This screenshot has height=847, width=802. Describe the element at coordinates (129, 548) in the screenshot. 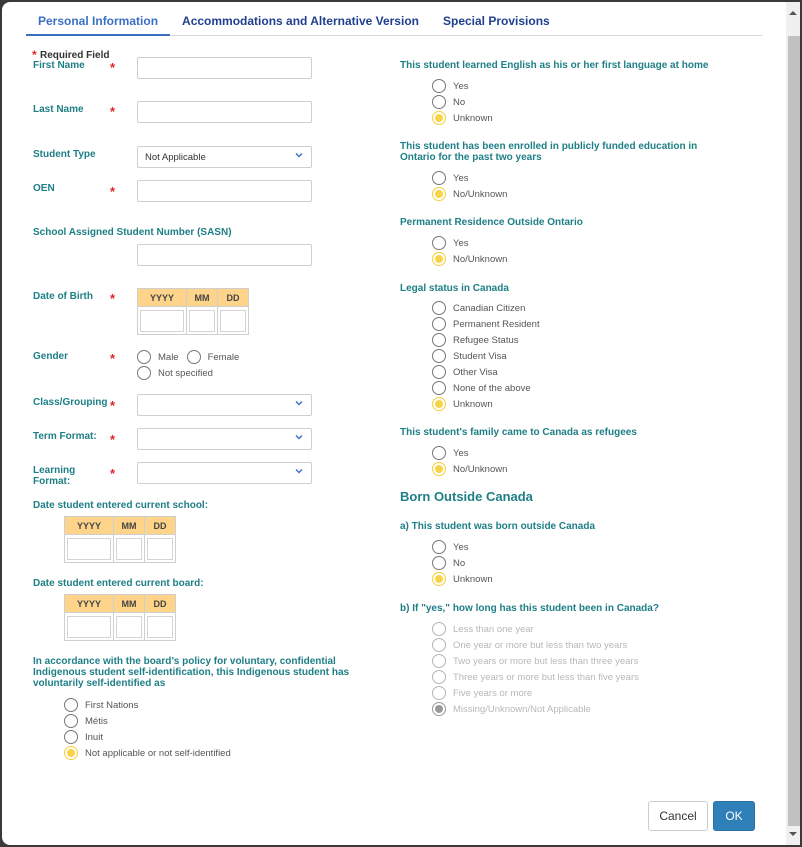

I see `school-month-input` at that location.